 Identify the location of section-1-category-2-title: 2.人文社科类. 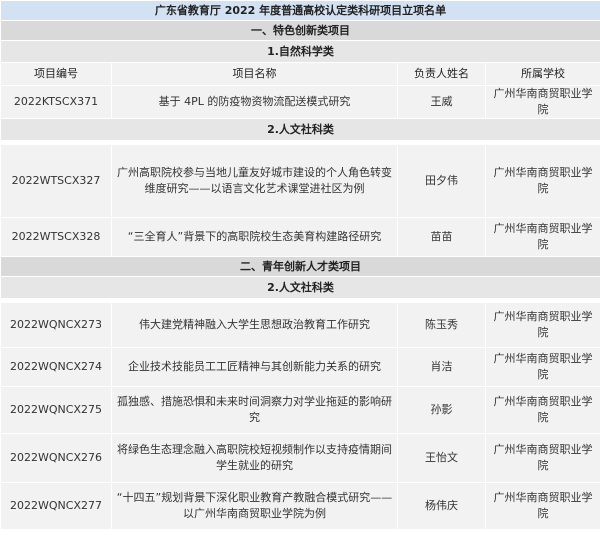
(300, 129).